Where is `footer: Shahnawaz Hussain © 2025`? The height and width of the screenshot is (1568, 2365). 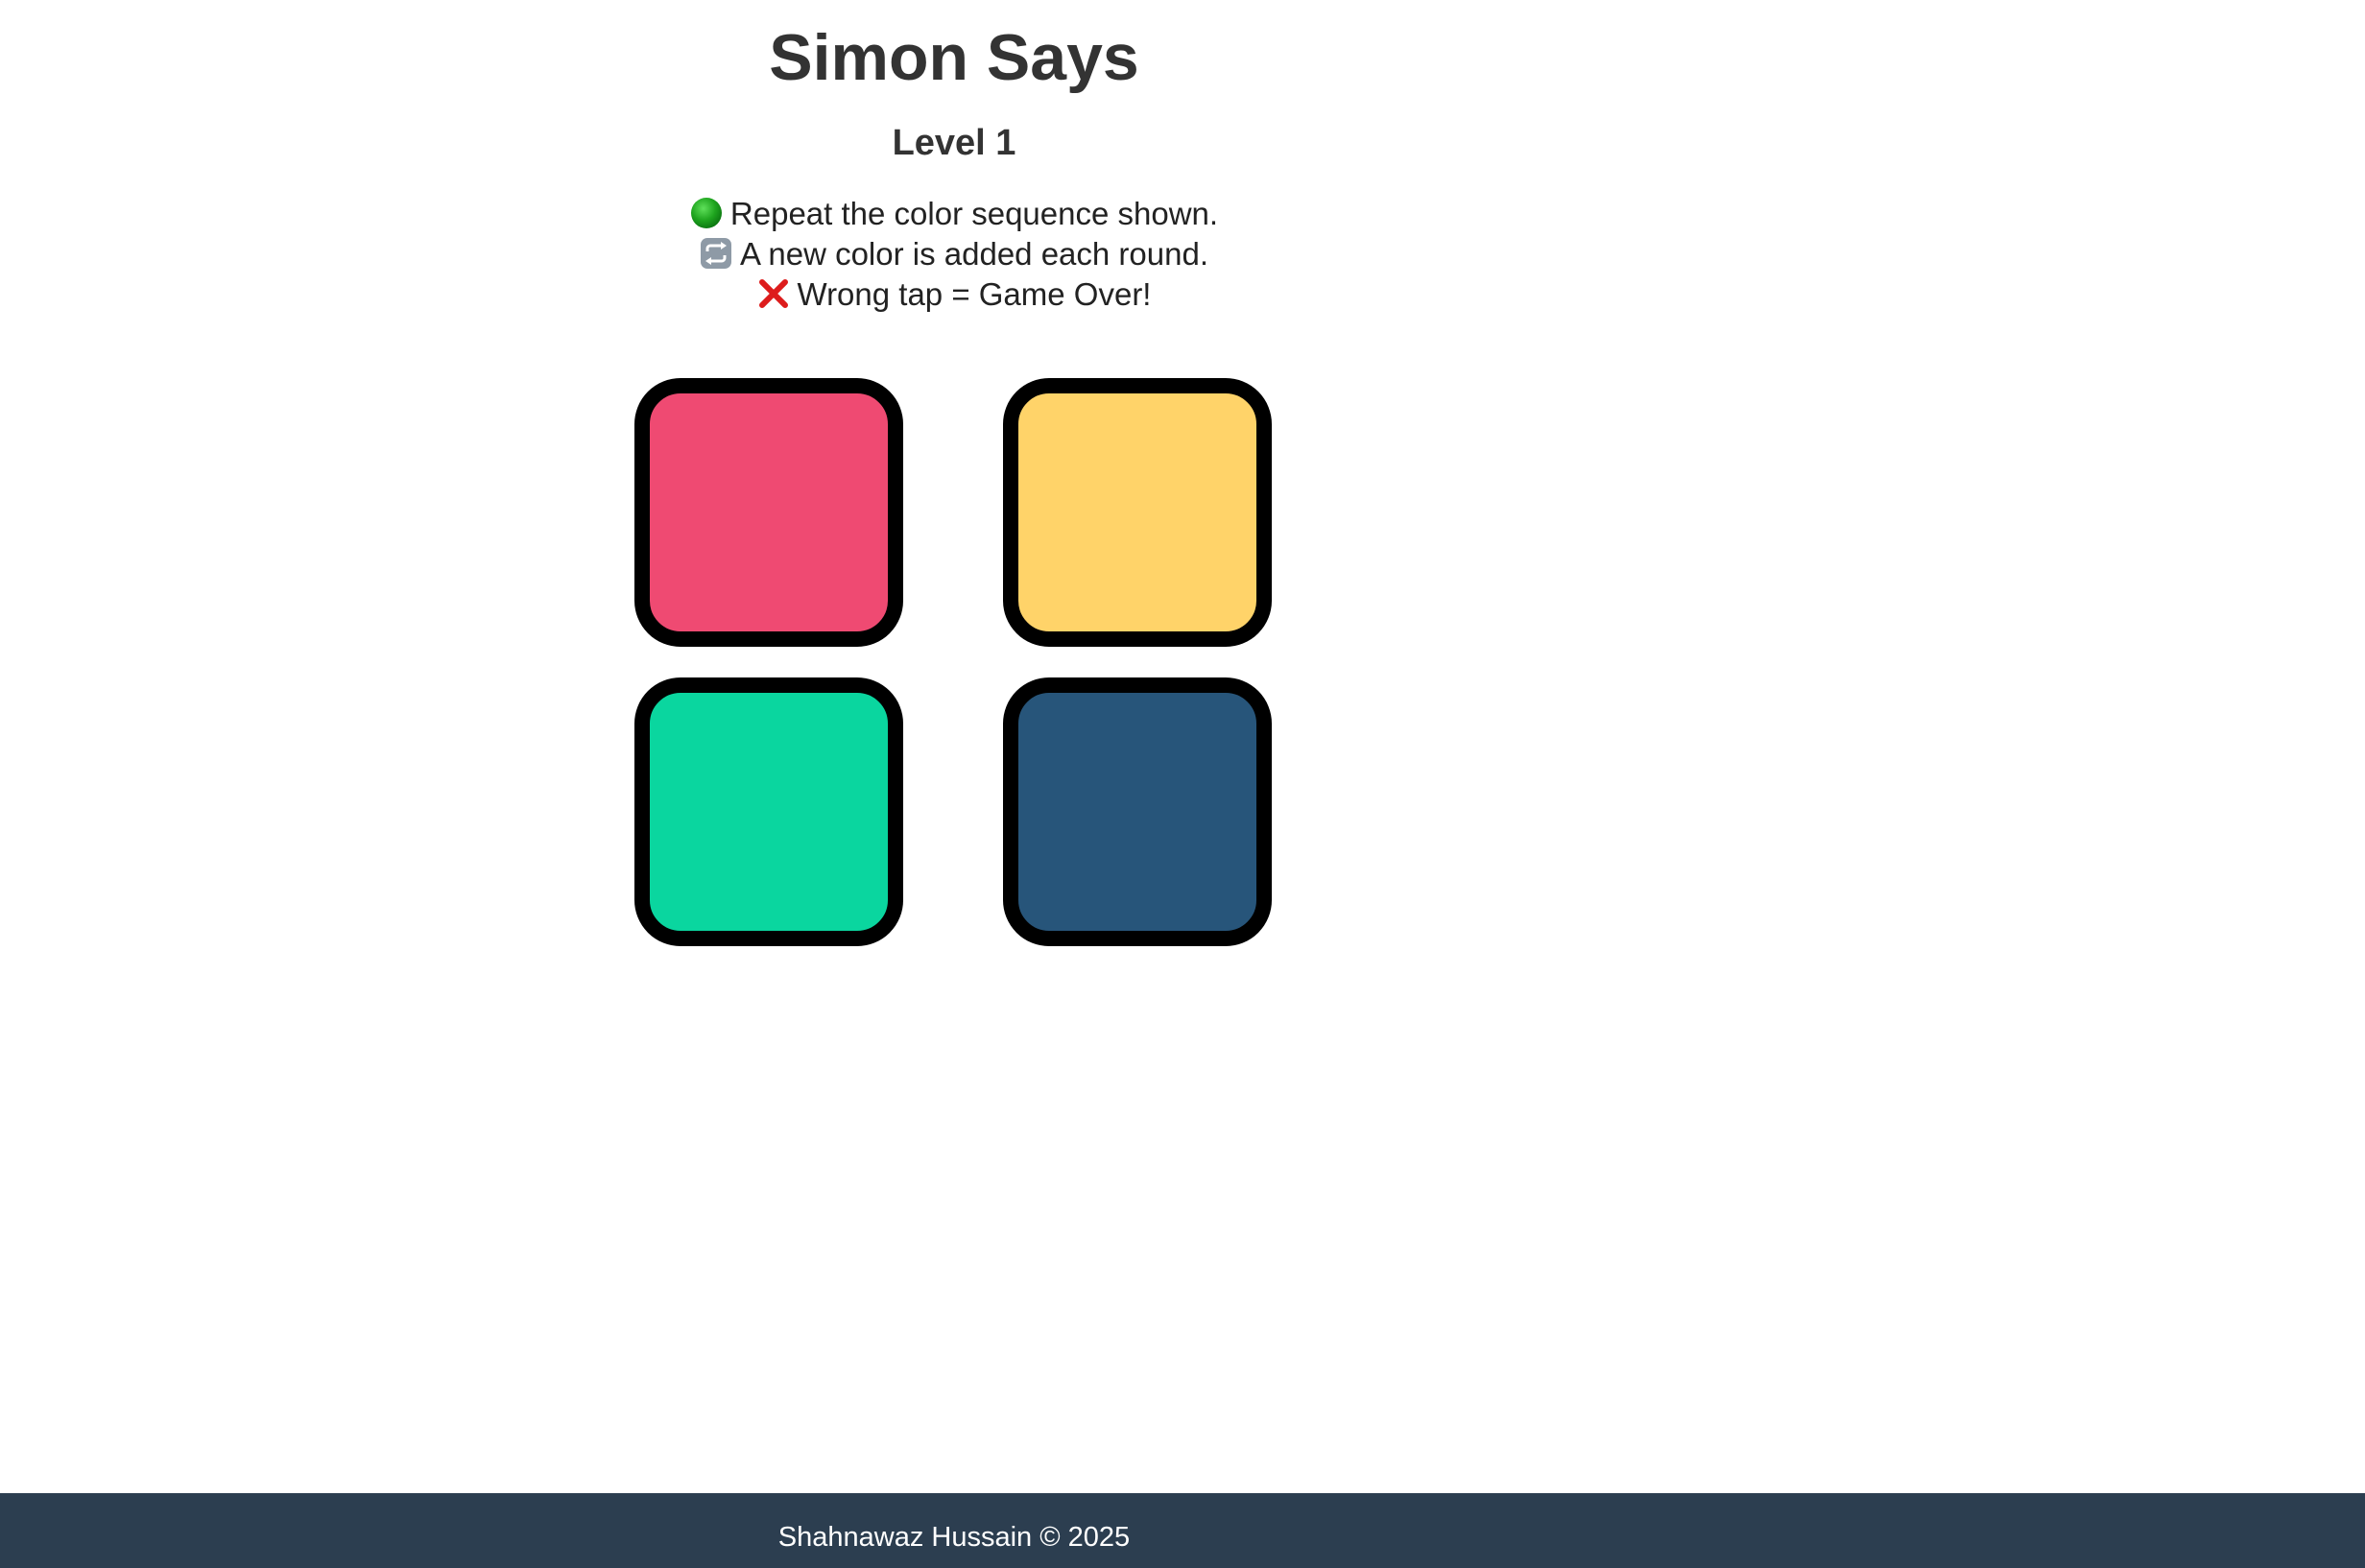
footer: Shahnawaz Hussain © 2025 is located at coordinates (1182, 1530).